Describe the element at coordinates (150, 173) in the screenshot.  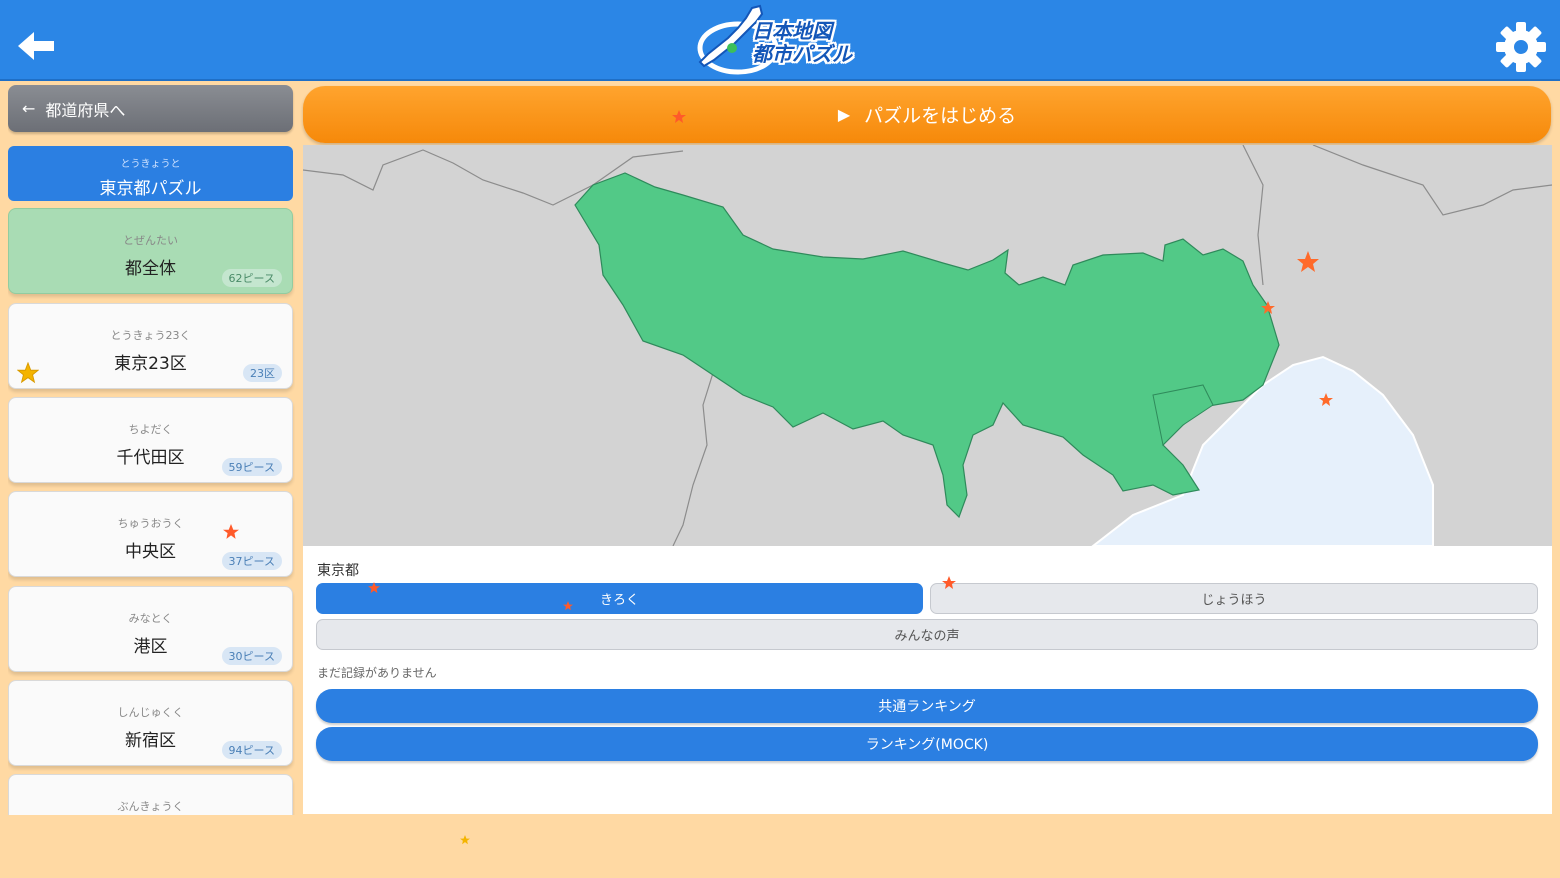
I see `current-puzzle-header: とうきょうと 東京都パズル` at that location.